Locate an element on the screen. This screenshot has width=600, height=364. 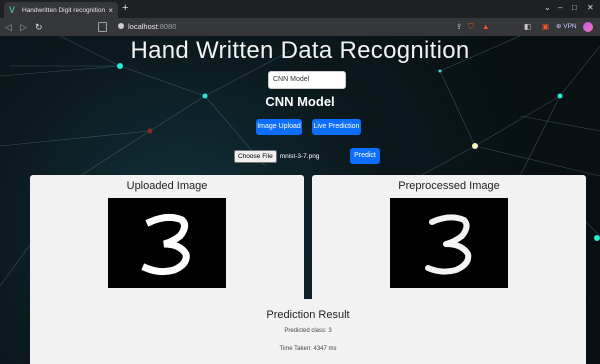
sidebar-icon: ◧ is located at coordinates (527, 27).